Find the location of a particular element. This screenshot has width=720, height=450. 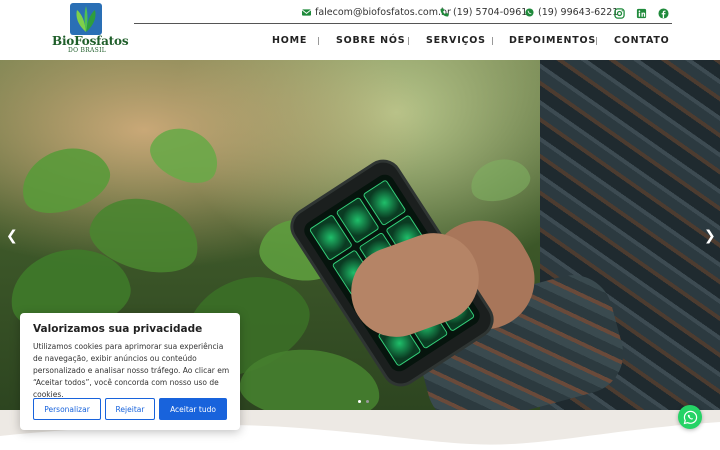

logo-wordmark: BioFosfatos is located at coordinates (90, 41).